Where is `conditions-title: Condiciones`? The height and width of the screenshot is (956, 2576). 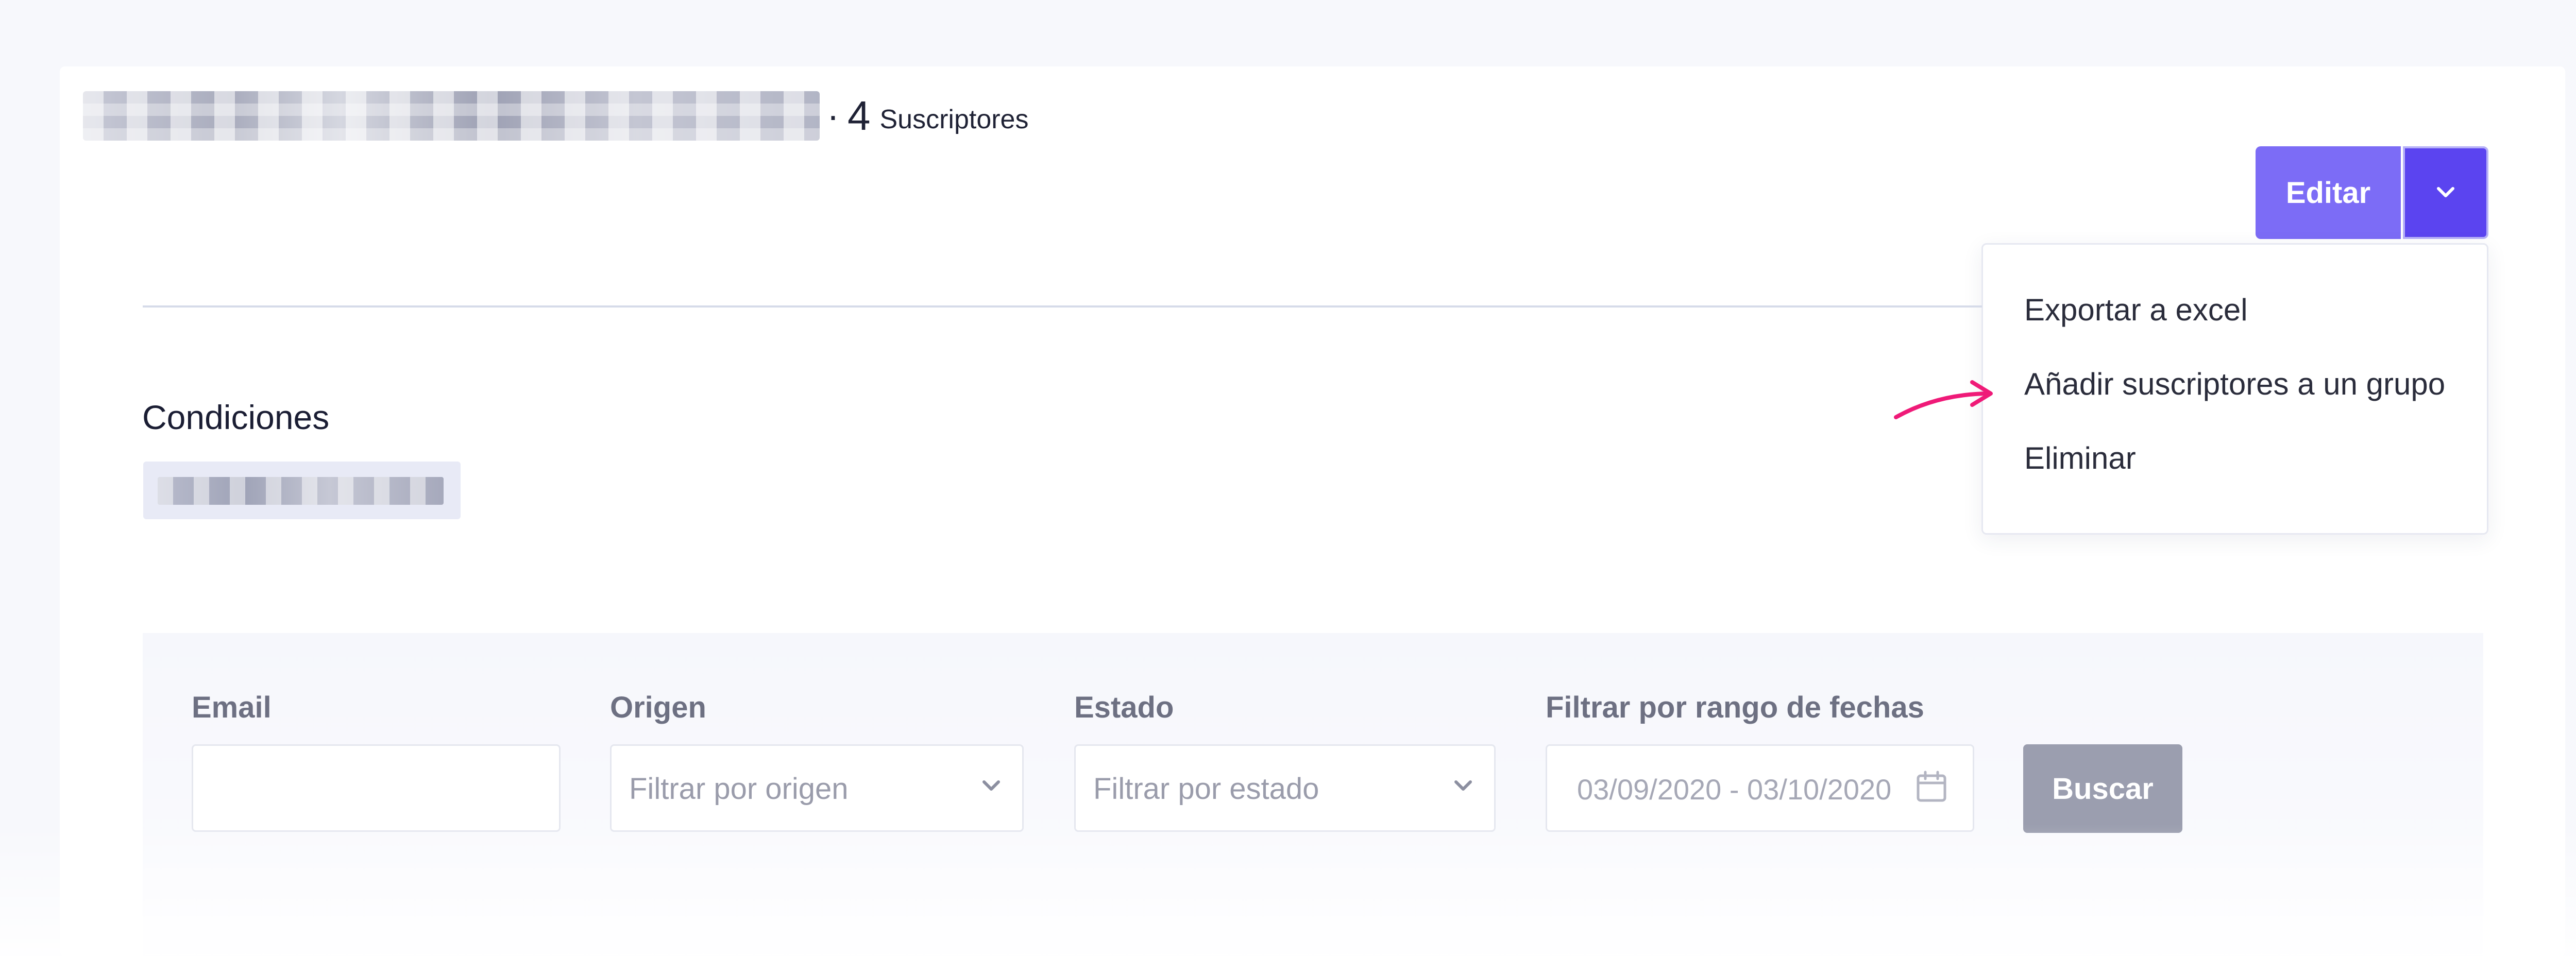
conditions-title: Condiciones is located at coordinates (236, 417).